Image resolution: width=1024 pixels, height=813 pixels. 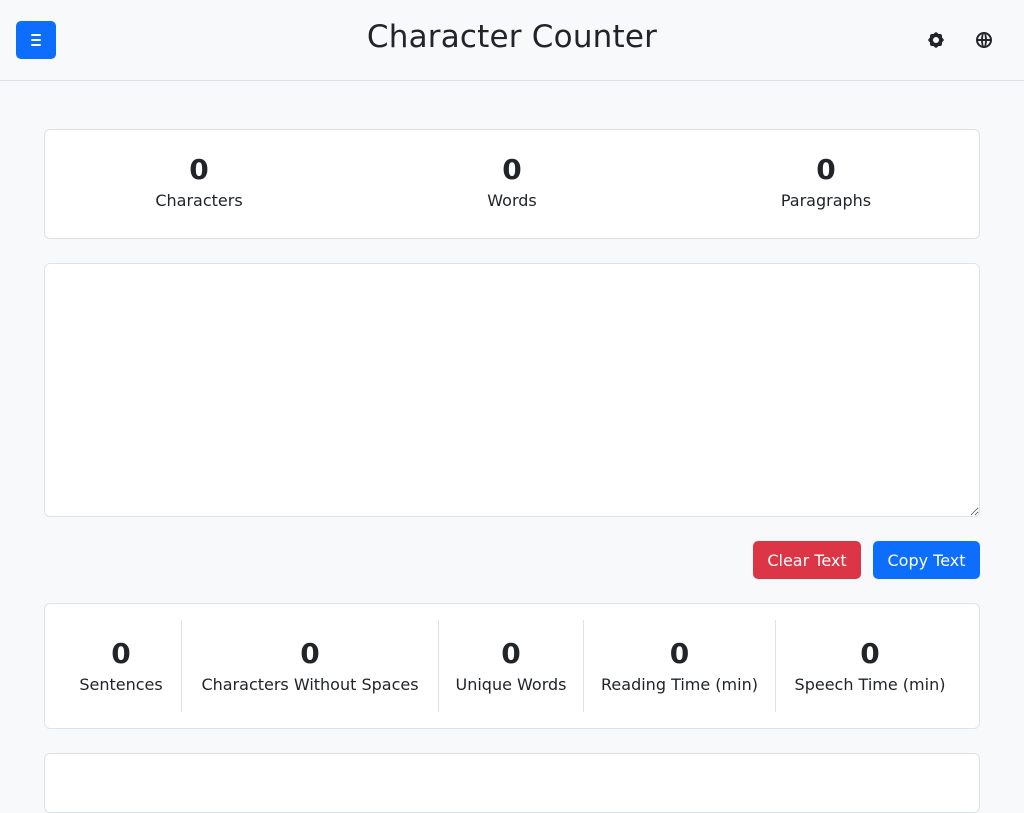 I want to click on gear-icon, so click(x=936, y=40).